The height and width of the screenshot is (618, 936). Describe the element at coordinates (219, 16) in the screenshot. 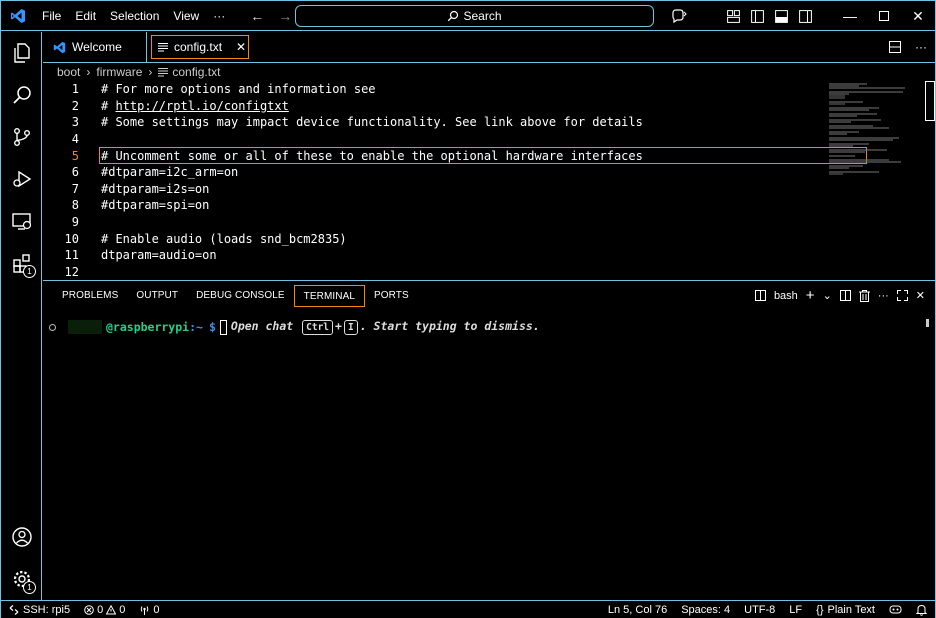

I see `menu-more: ···` at that location.